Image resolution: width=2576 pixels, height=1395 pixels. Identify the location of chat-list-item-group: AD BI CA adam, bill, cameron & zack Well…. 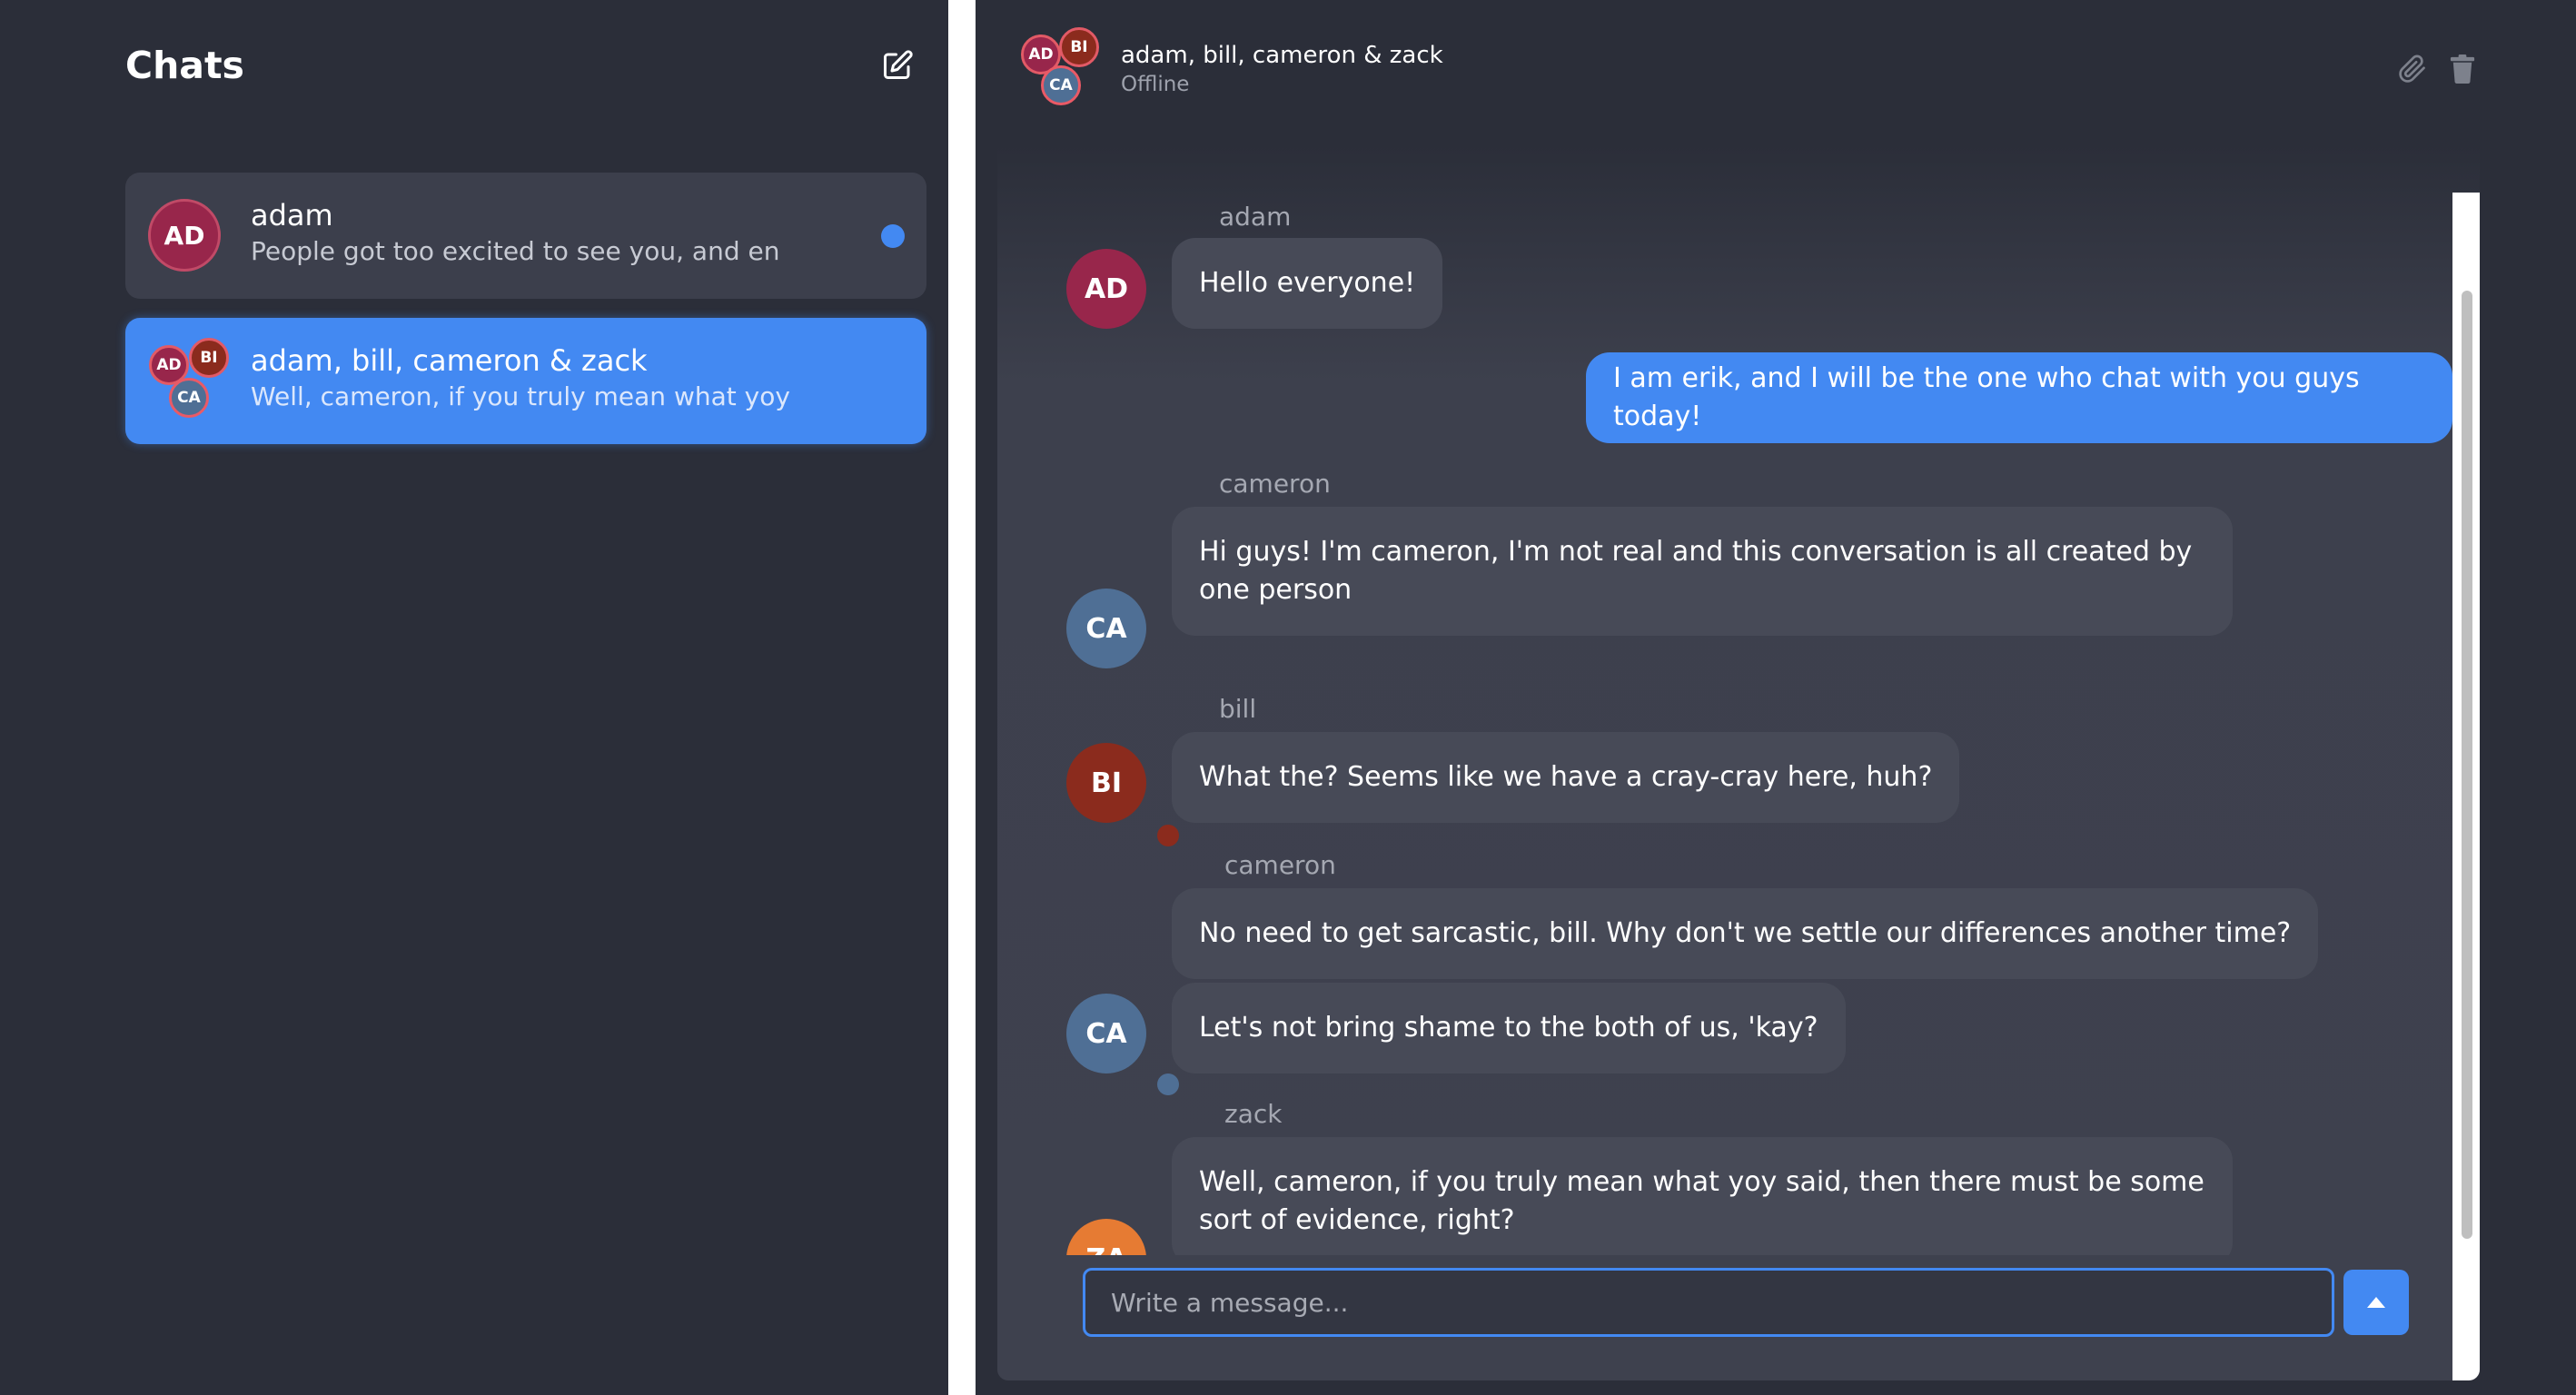
(525, 381).